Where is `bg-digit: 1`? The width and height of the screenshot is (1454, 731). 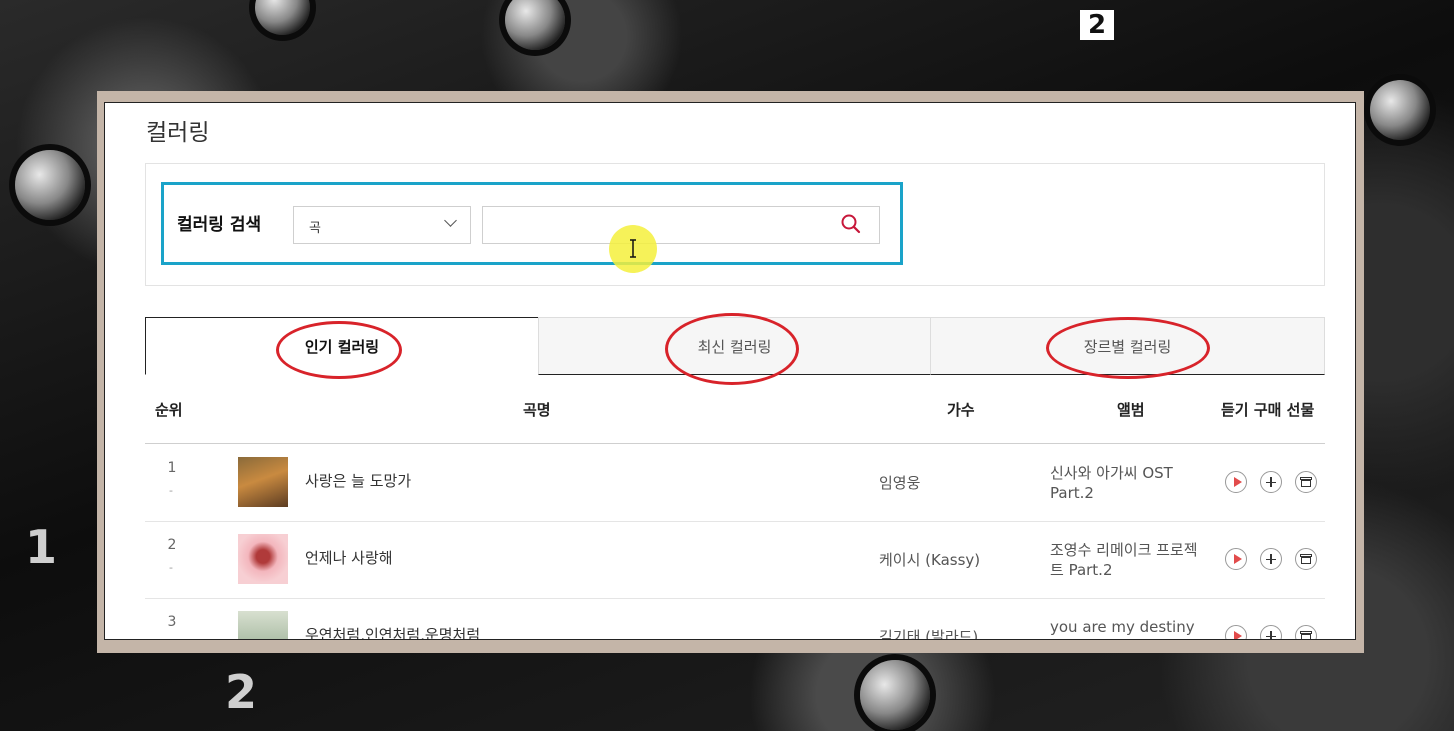 bg-digit: 1 is located at coordinates (41, 547).